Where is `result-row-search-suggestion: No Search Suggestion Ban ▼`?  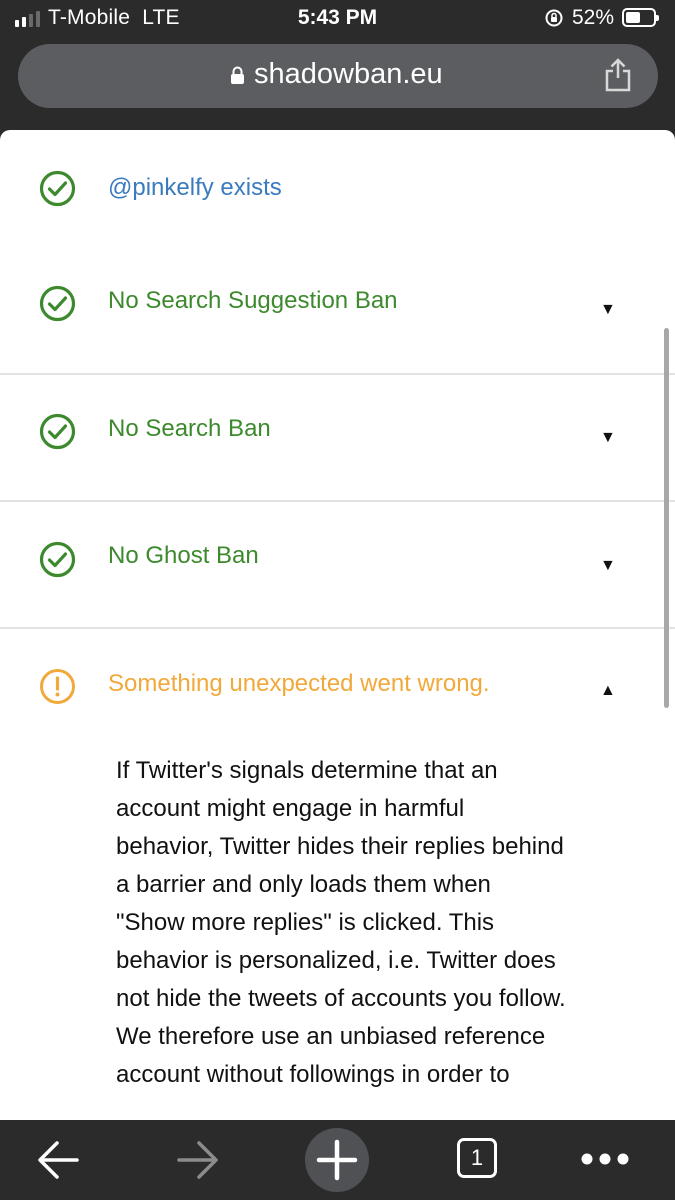
result-row-search-suggestion: No Search Suggestion Ban ▼ is located at coordinates (337, 311).